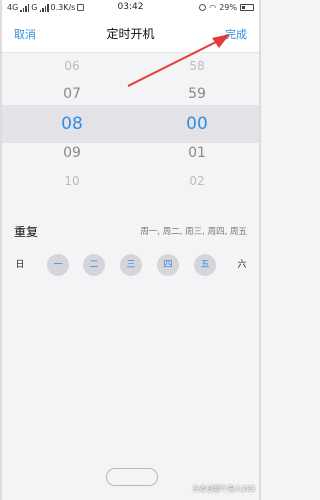  Describe the element at coordinates (132, 477) in the screenshot. I see `home-button` at that location.